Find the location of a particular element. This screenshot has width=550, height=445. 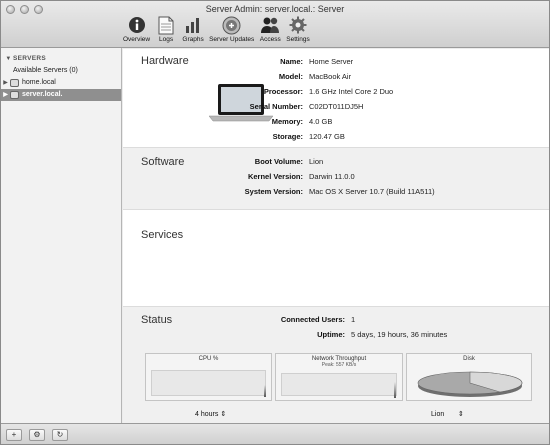

bar-graph-icon is located at coordinates (193, 25).